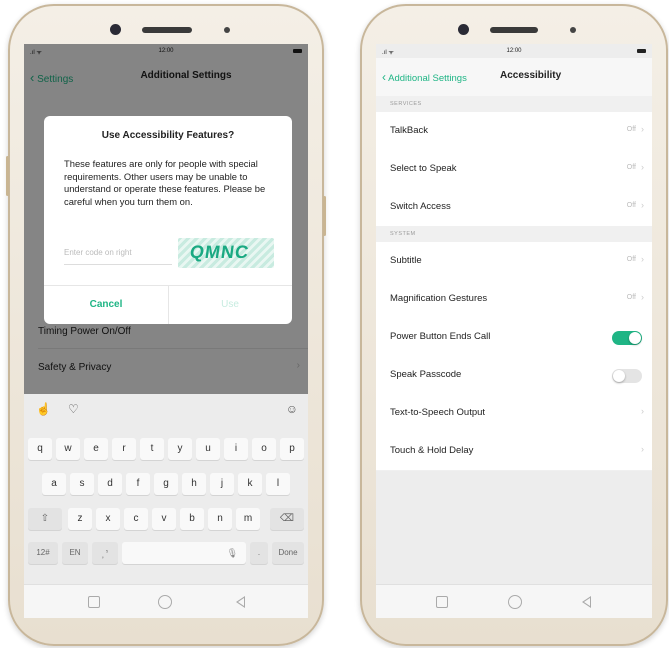 This screenshot has height=648, width=669. What do you see at coordinates (288, 553) in the screenshot?
I see `done-key: Done` at bounding box center [288, 553].